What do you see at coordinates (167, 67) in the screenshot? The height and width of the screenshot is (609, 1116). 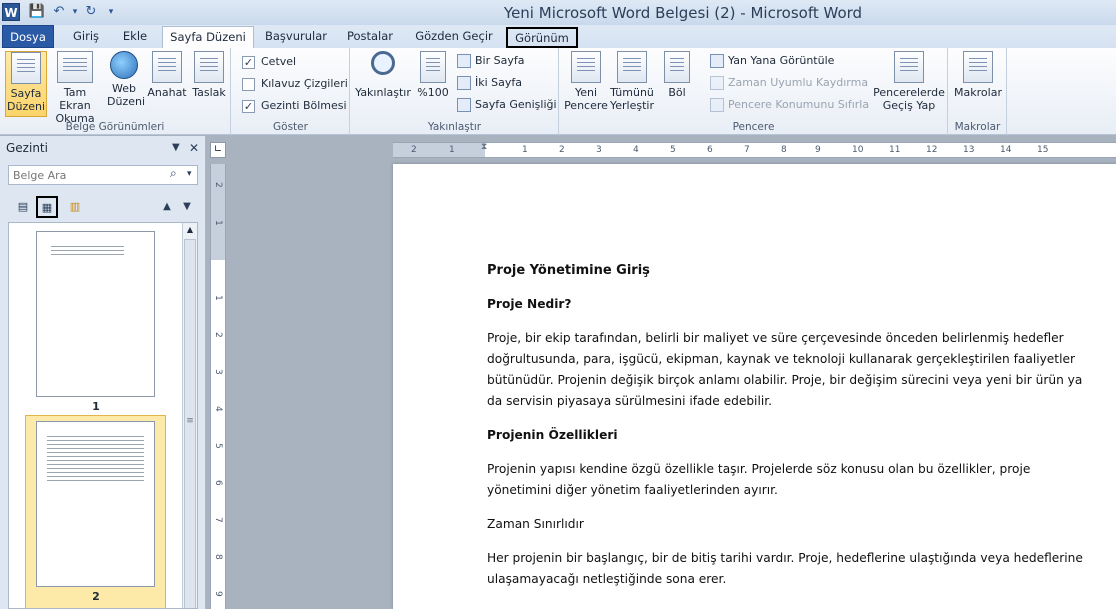 I see `outline-icon` at bounding box center [167, 67].